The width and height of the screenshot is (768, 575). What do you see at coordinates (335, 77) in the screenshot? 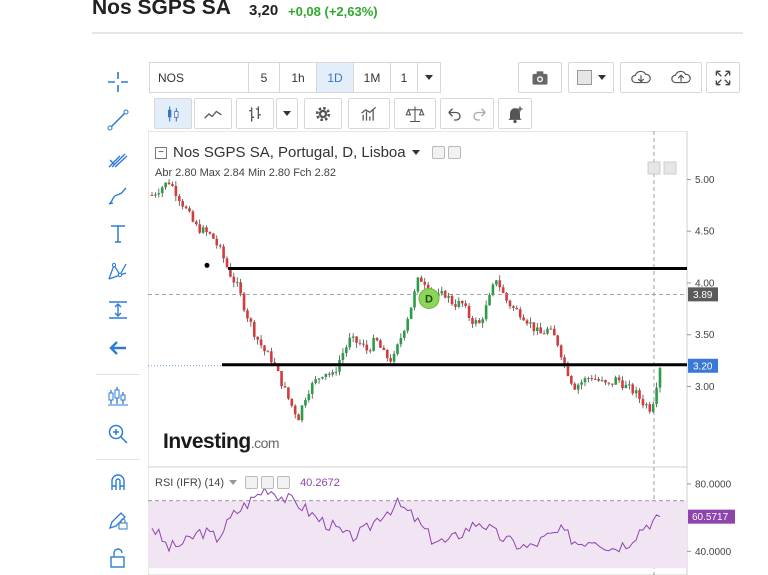
I see `interval-1d: 1D` at bounding box center [335, 77].